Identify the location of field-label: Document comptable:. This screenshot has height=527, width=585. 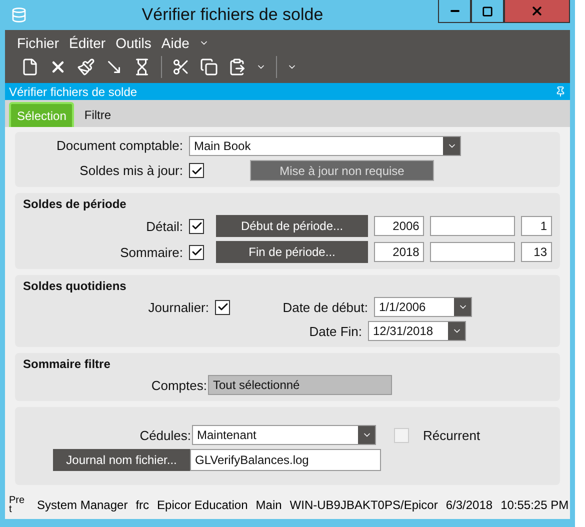
(119, 146).